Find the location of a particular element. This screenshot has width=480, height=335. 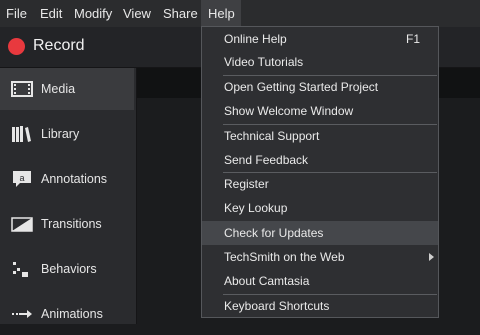

sidebar-item-library: Library is located at coordinates (67, 134).